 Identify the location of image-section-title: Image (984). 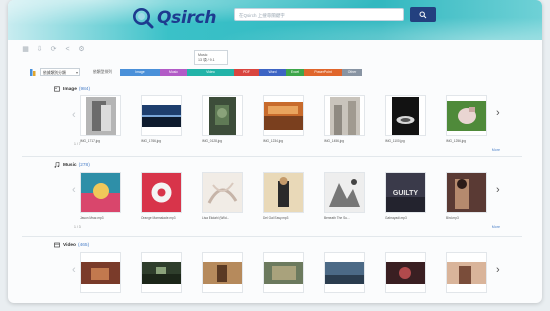
(280, 89).